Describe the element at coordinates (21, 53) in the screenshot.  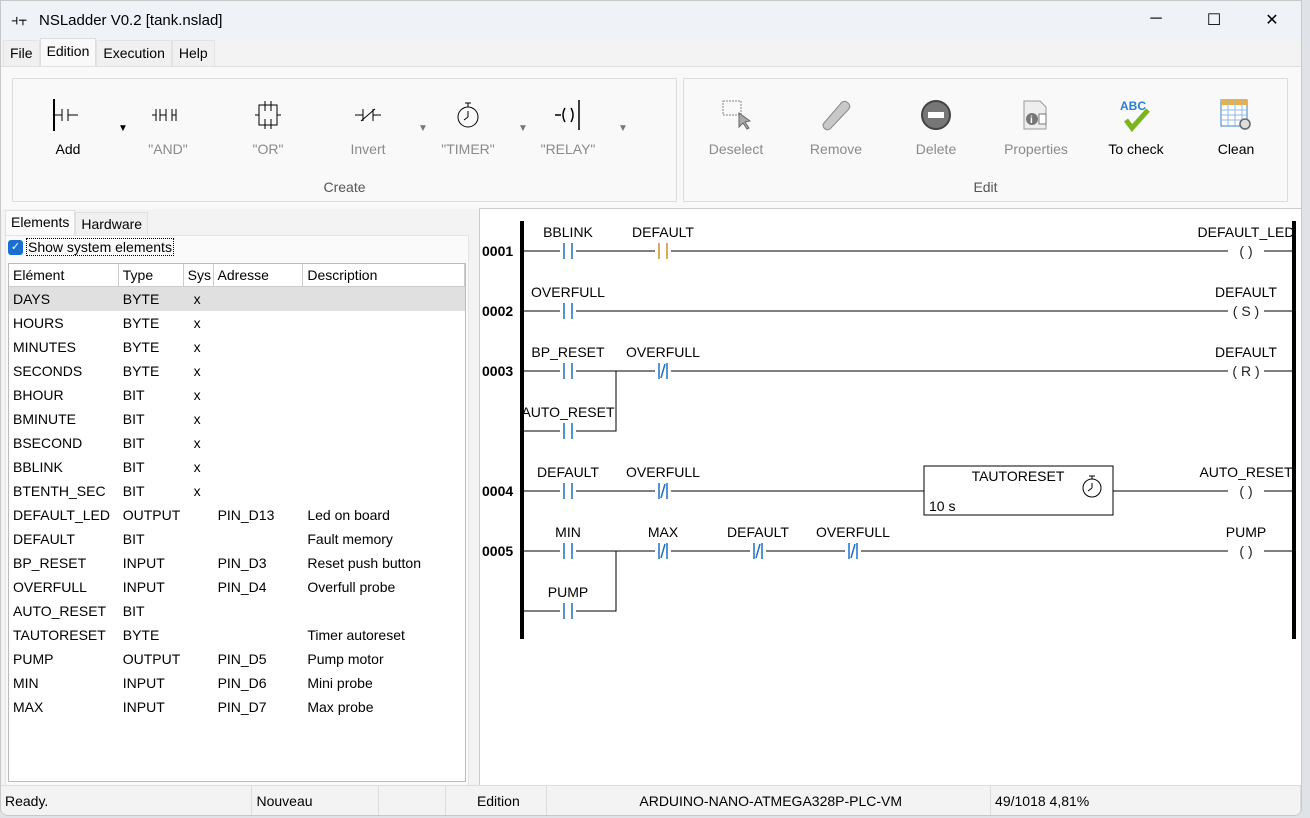
I see `menu-file: File` at that location.